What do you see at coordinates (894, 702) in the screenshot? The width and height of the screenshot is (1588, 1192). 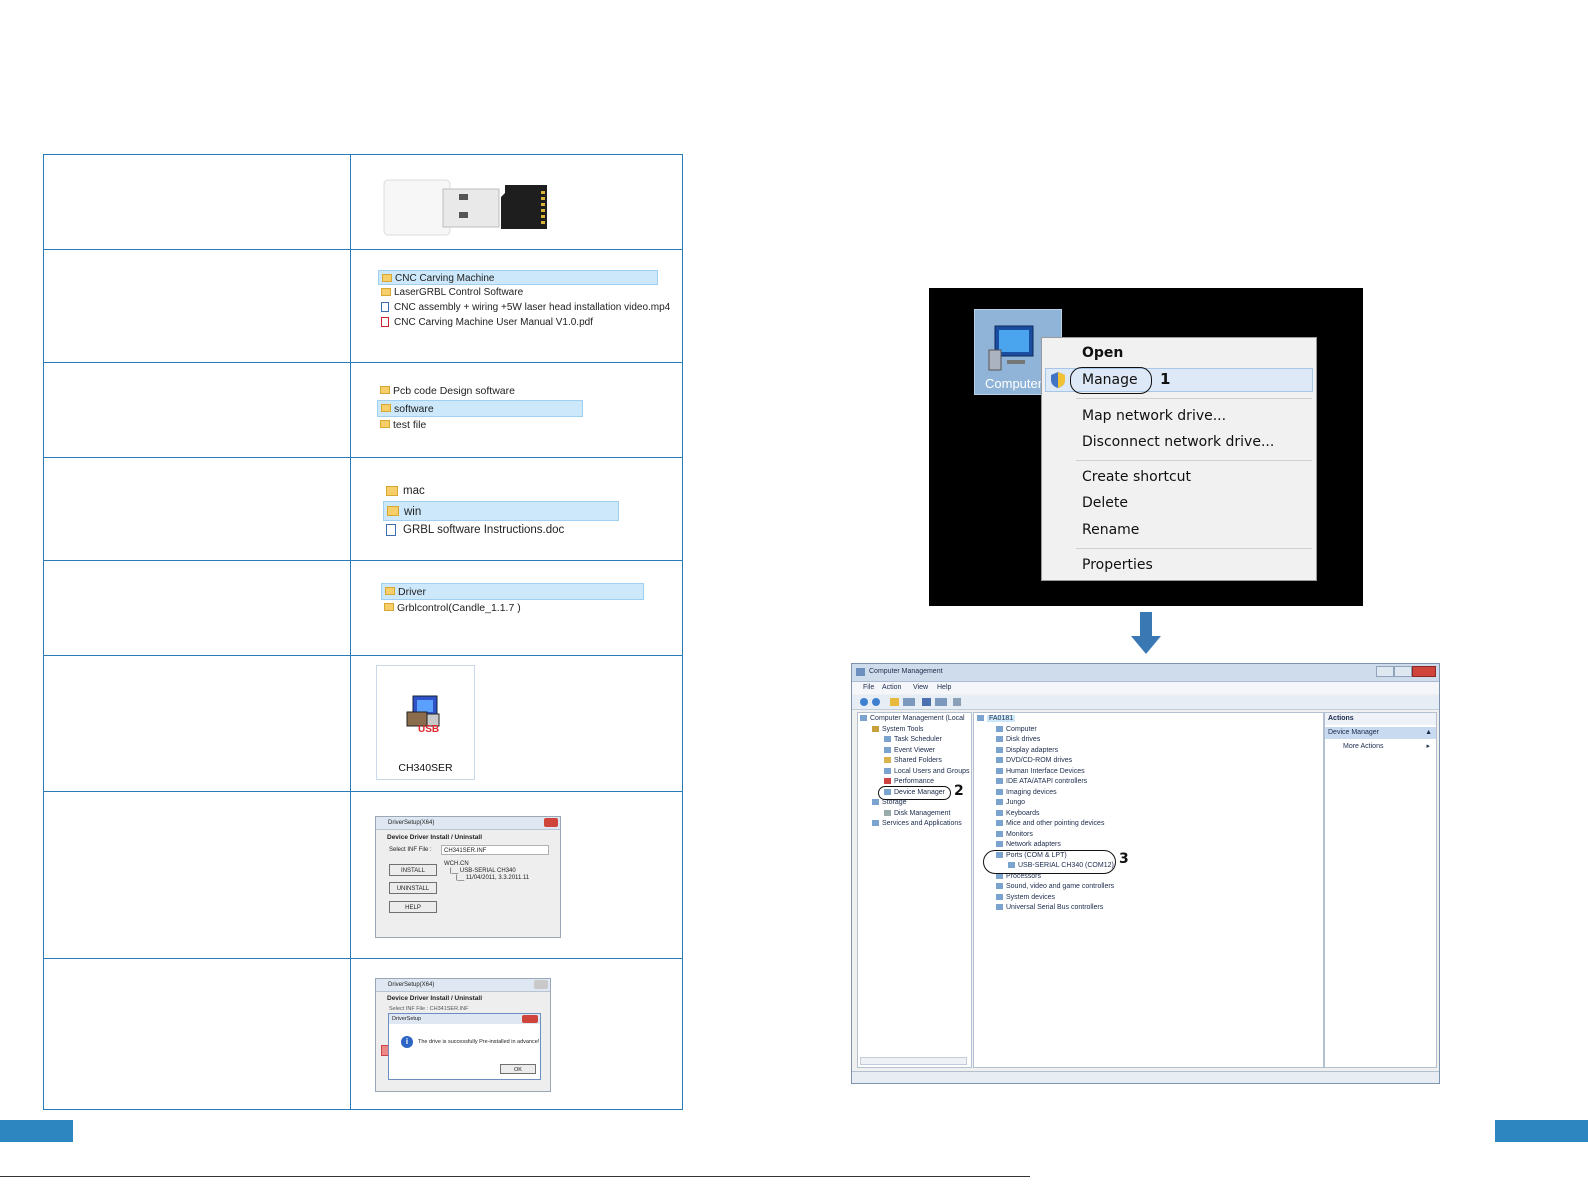 I see `up-folder-icon` at bounding box center [894, 702].